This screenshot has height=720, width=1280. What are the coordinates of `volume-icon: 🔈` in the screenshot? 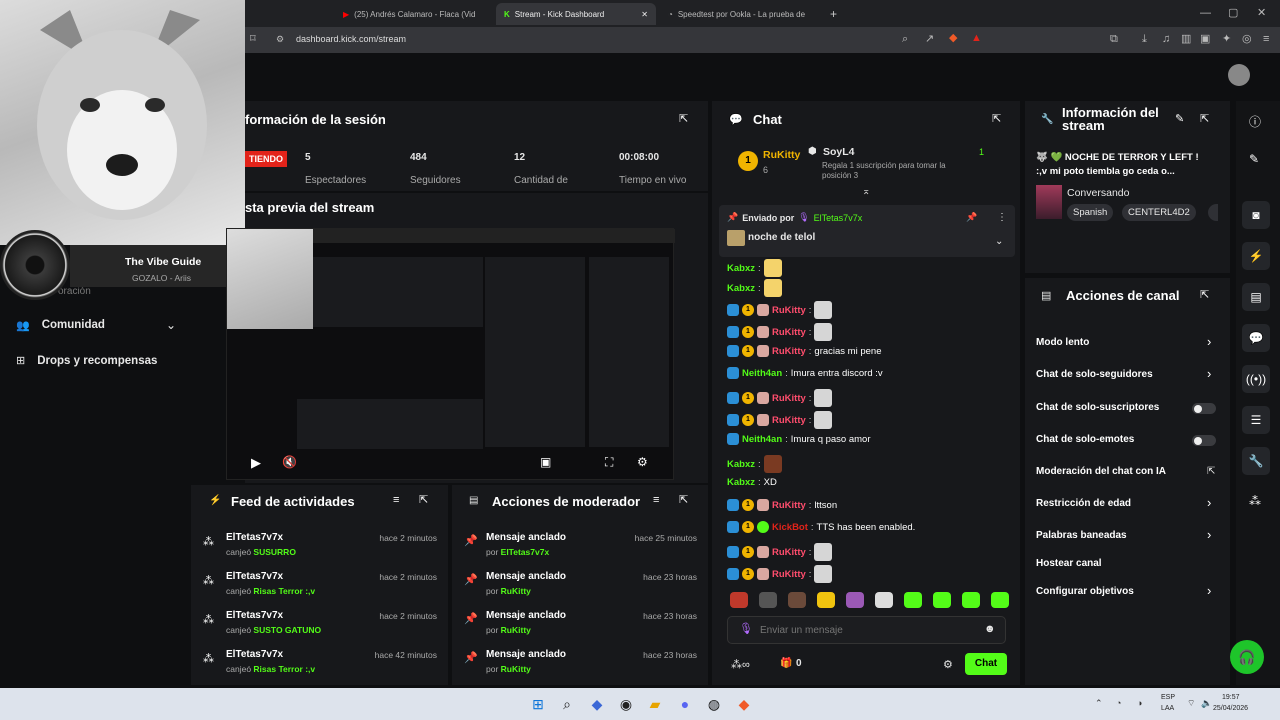 It's located at (1206, 703).